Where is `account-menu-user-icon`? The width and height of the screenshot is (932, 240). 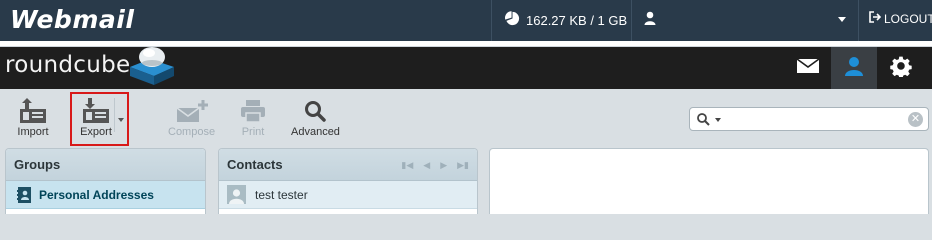
account-menu-user-icon is located at coordinates (650, 20).